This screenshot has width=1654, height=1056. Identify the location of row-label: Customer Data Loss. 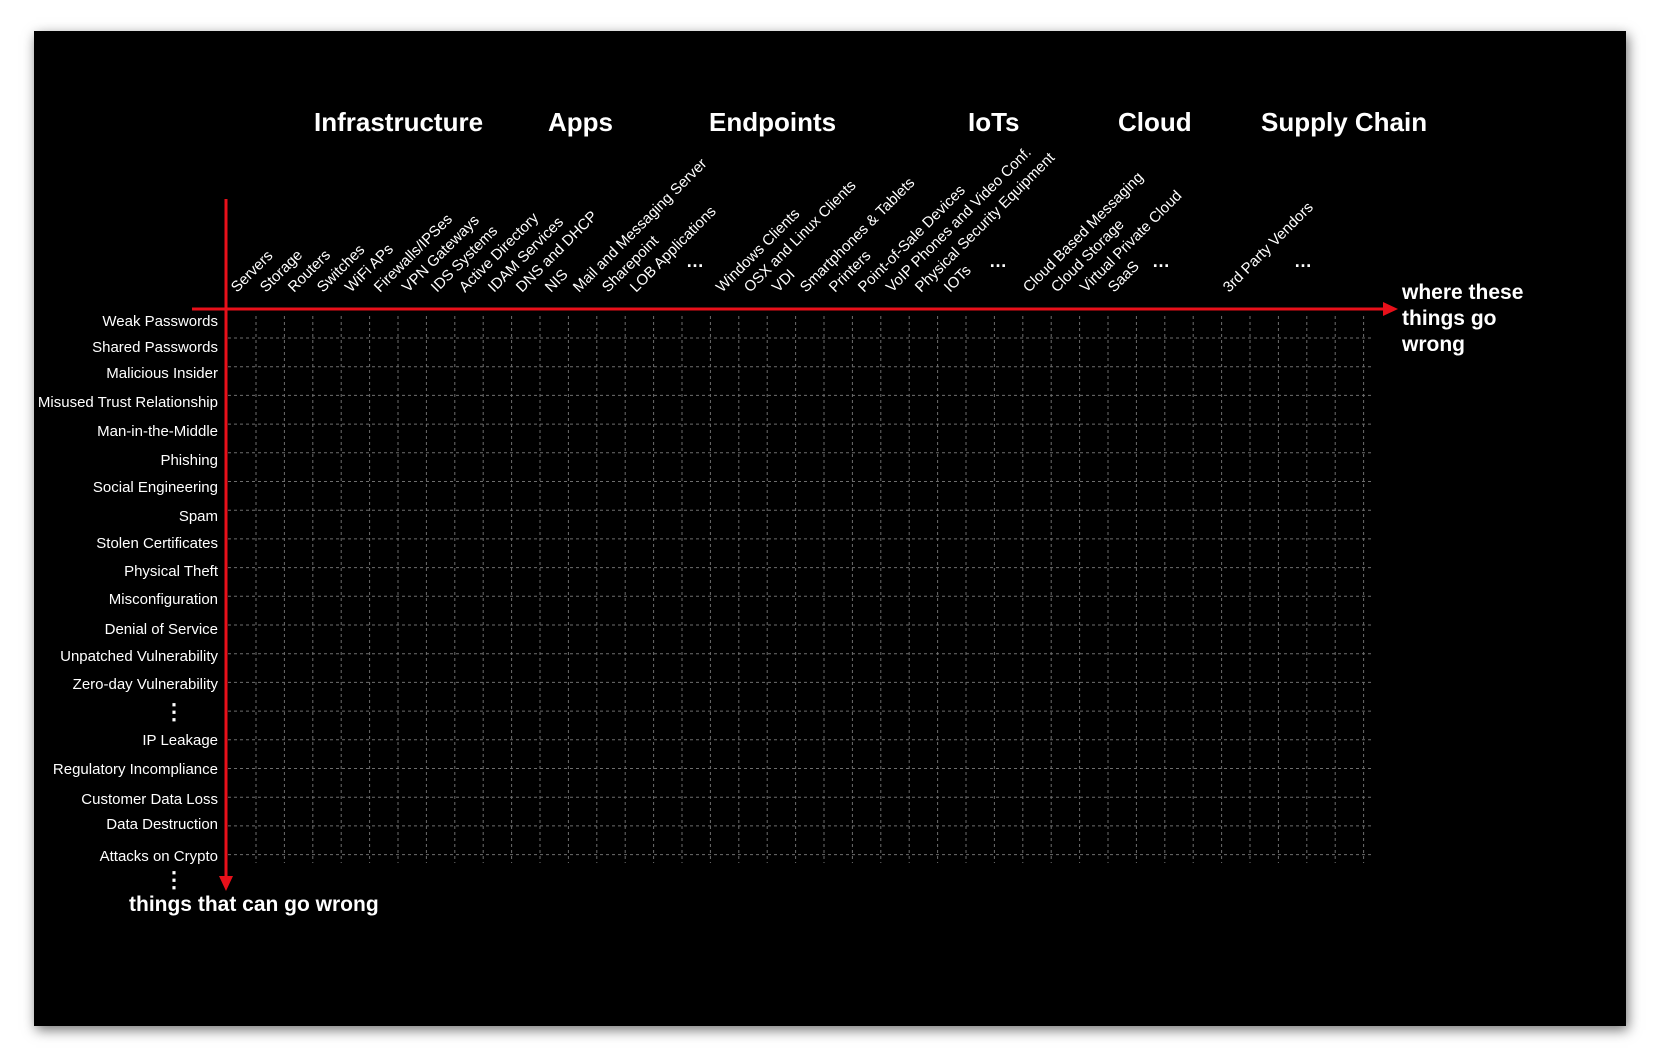
(149, 799).